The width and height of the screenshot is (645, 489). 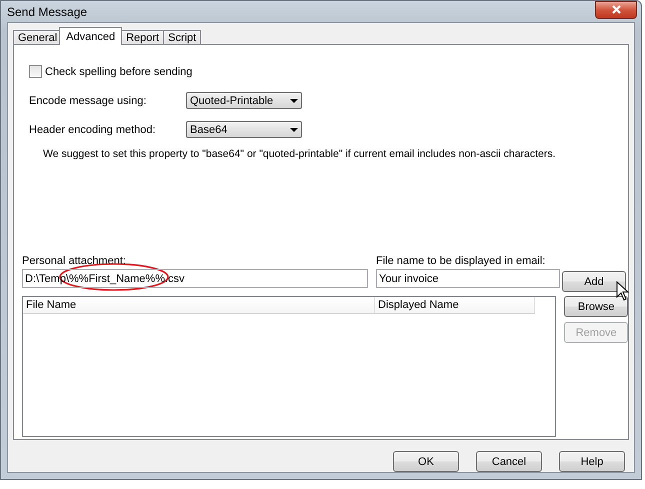 I want to click on cancel-button: Cancel, so click(x=509, y=461).